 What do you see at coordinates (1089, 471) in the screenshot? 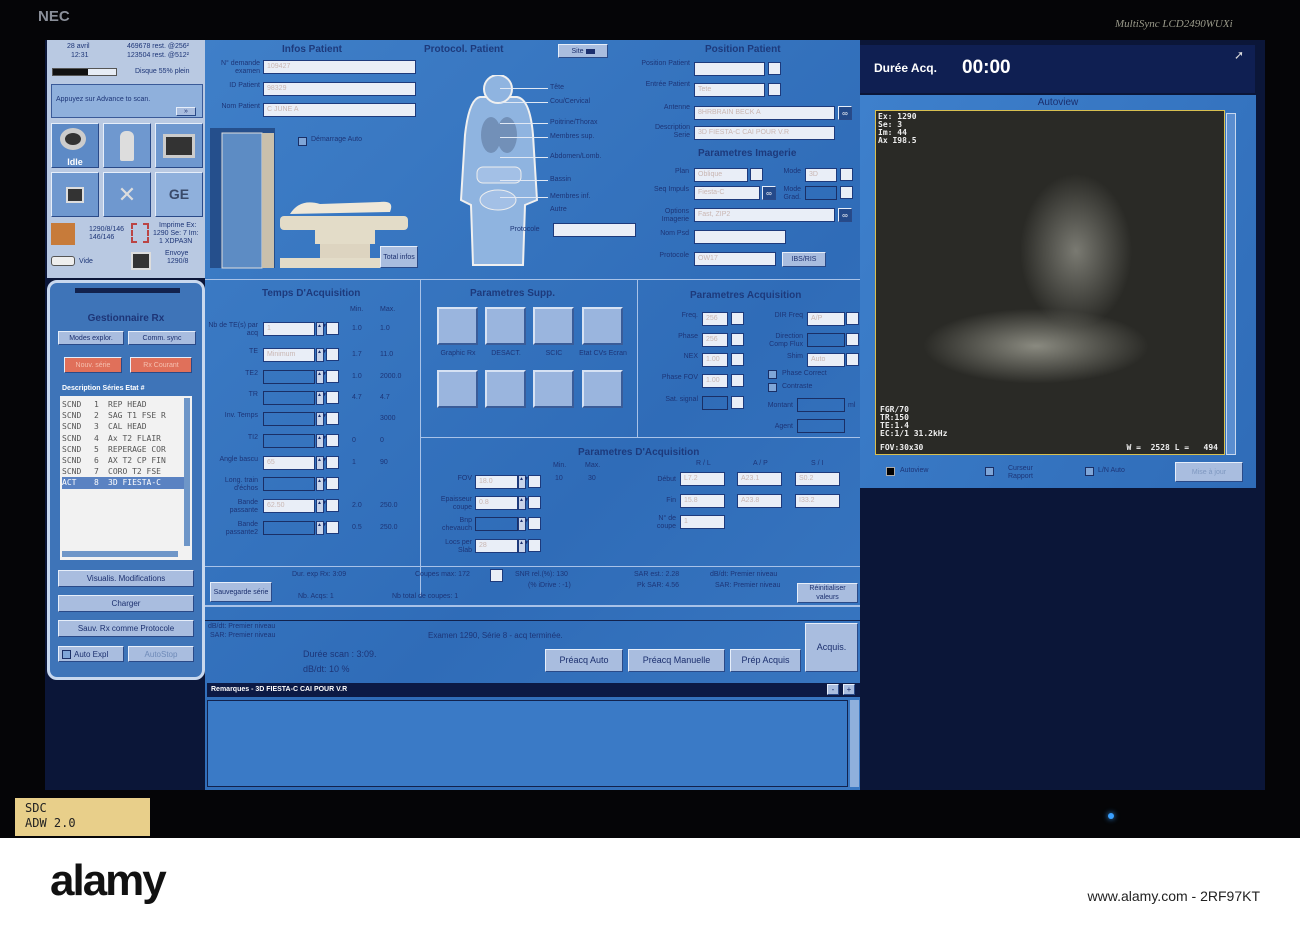
I see `ln-auto-checkbox` at bounding box center [1089, 471].